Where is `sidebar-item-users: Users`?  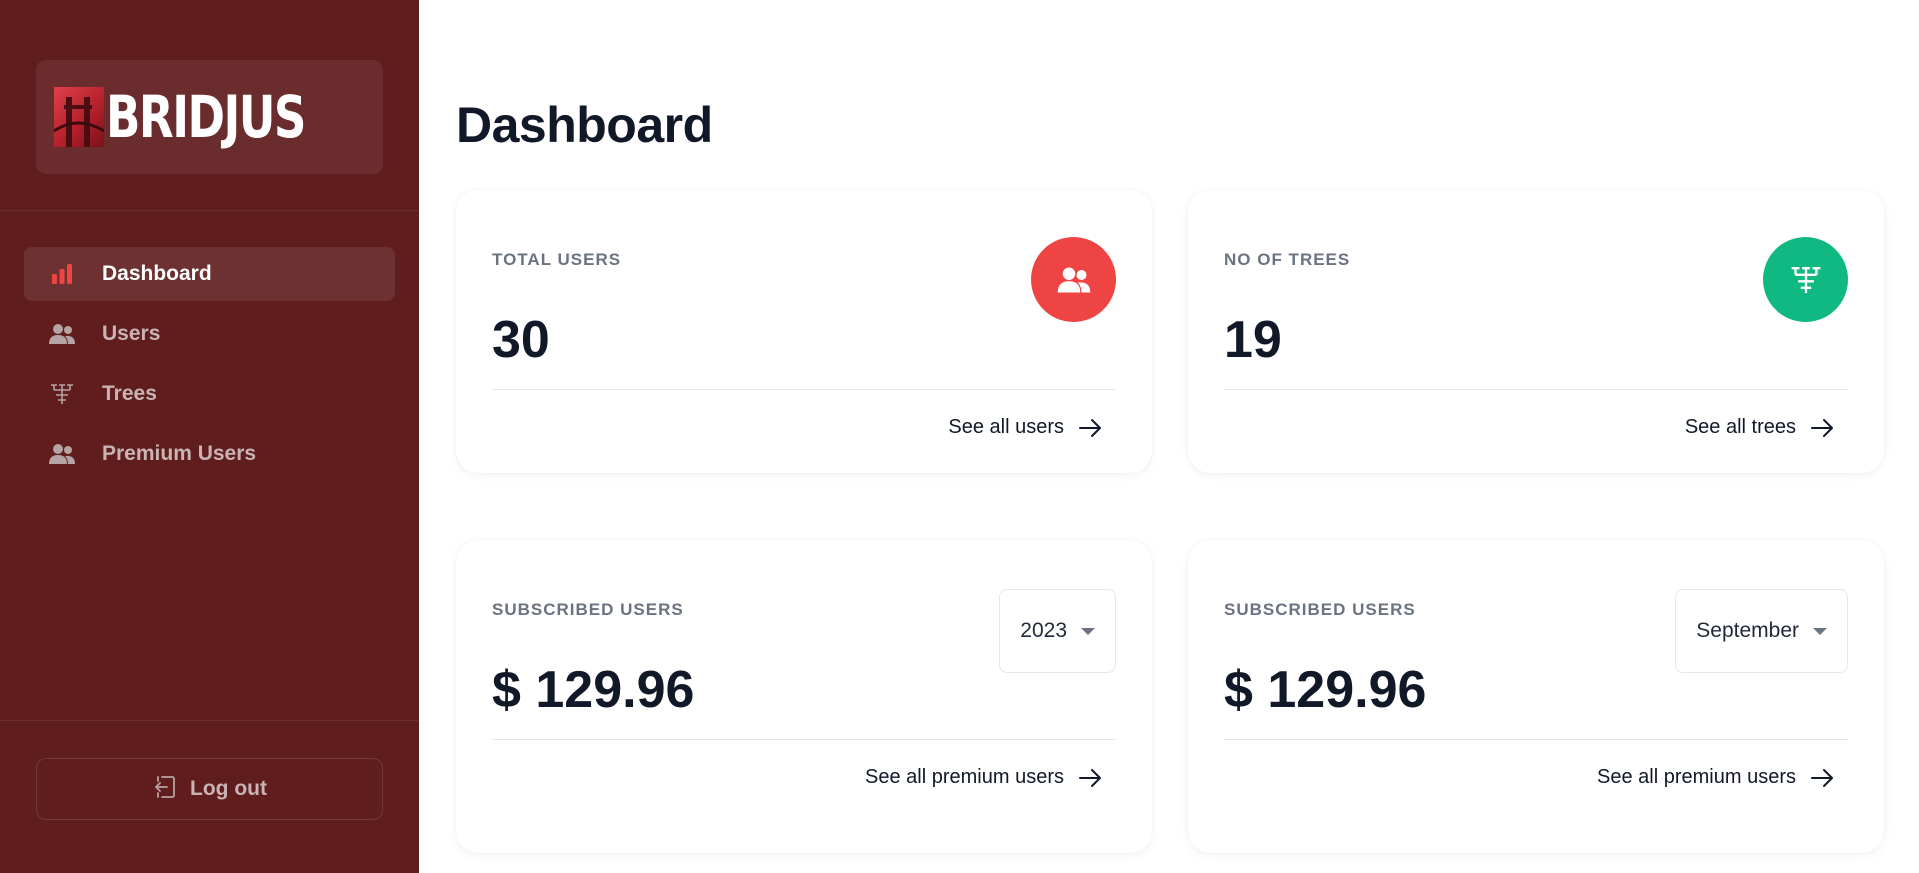 sidebar-item-users: Users is located at coordinates (209, 334).